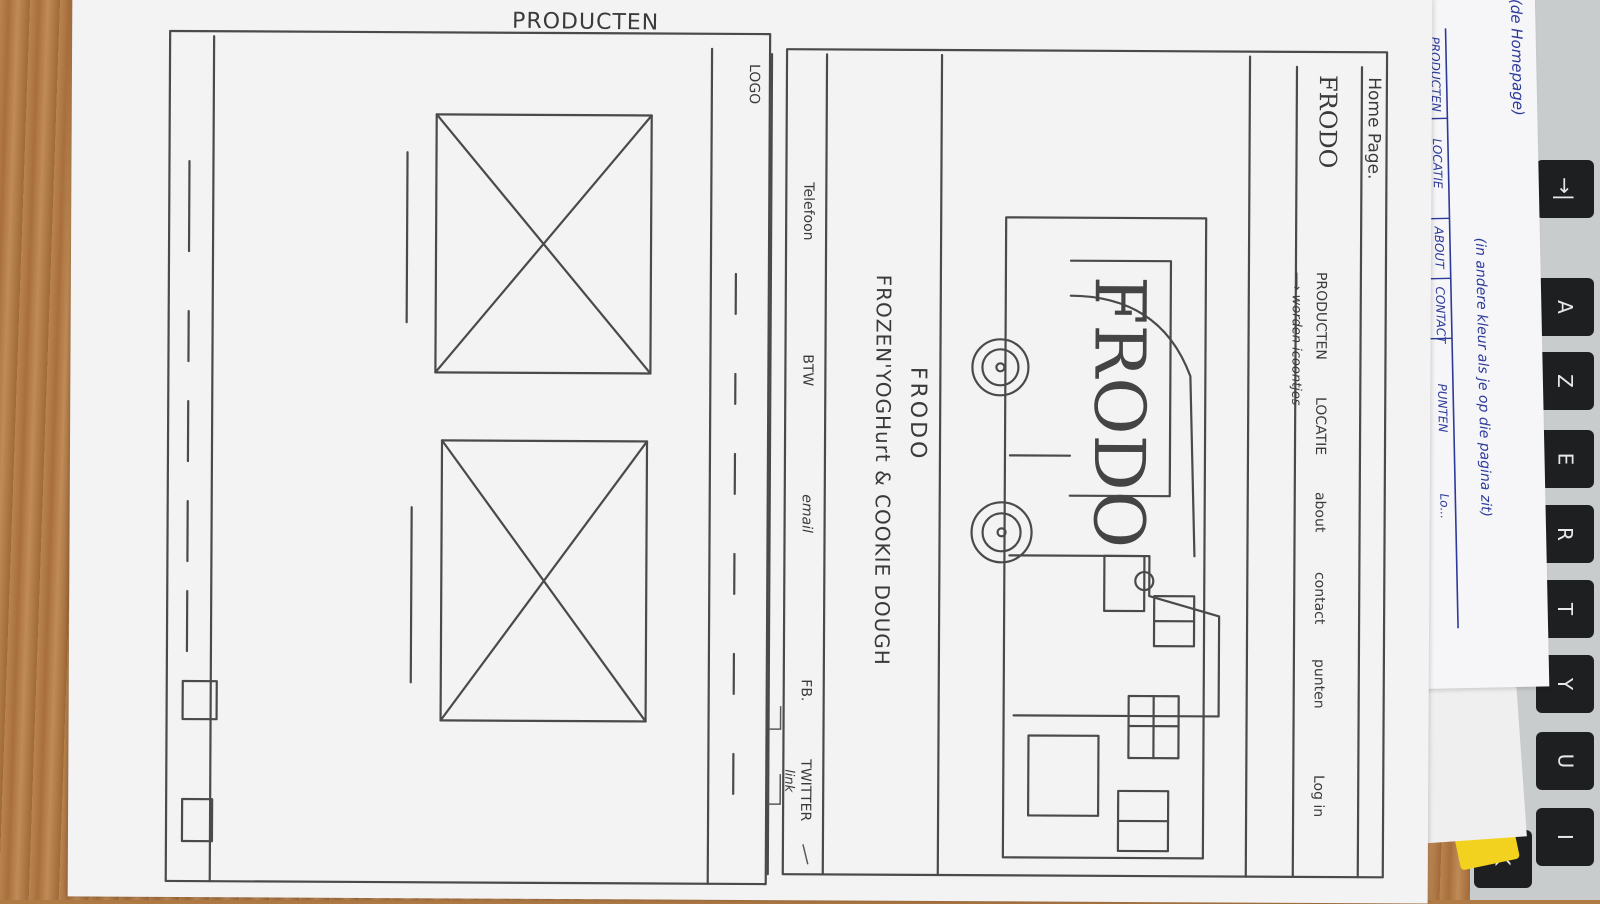  I want to click on headline: FRODO, so click(917, 414).